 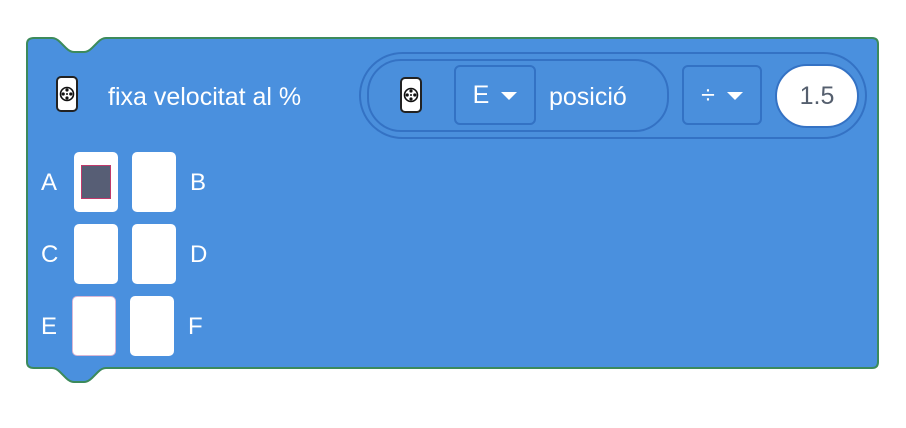 What do you see at coordinates (94, 326) in the screenshot?
I see `port-button-e` at bounding box center [94, 326].